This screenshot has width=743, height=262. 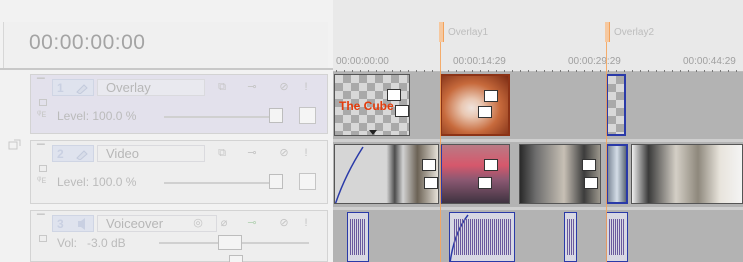 What do you see at coordinates (179, 104) in the screenshot?
I see `track-header-overlay: ▔ 1 Overlay ⧉ ⊸ ⊘ ! ᵠᴇ Level: 100.0 %` at bounding box center [179, 104].